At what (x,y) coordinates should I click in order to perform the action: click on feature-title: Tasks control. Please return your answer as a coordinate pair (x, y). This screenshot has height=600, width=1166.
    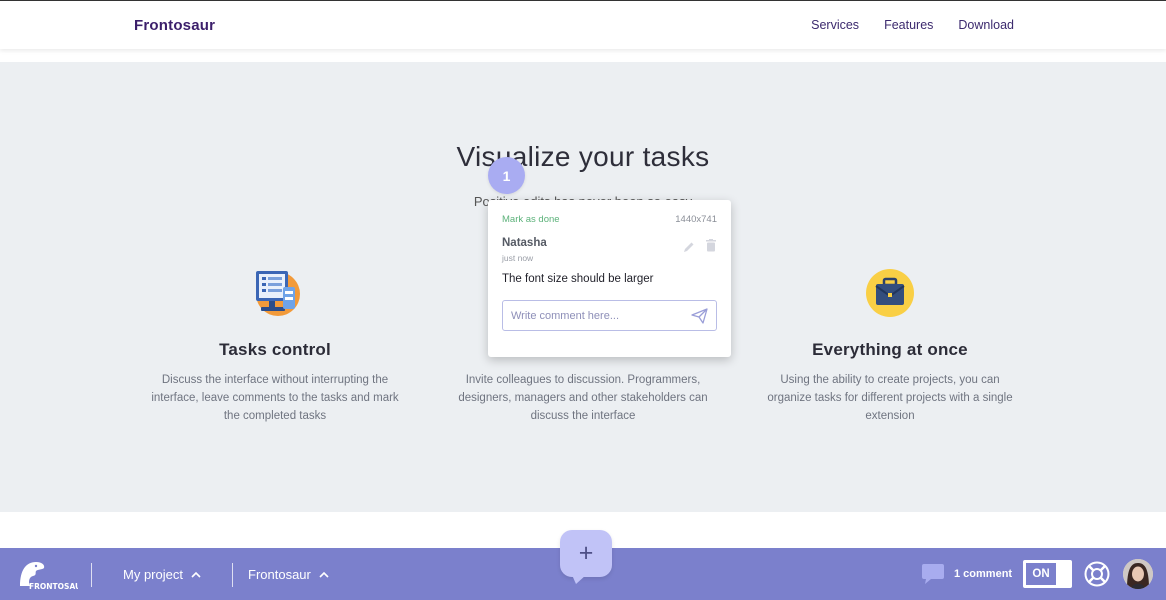
    Looking at the image, I should click on (275, 349).